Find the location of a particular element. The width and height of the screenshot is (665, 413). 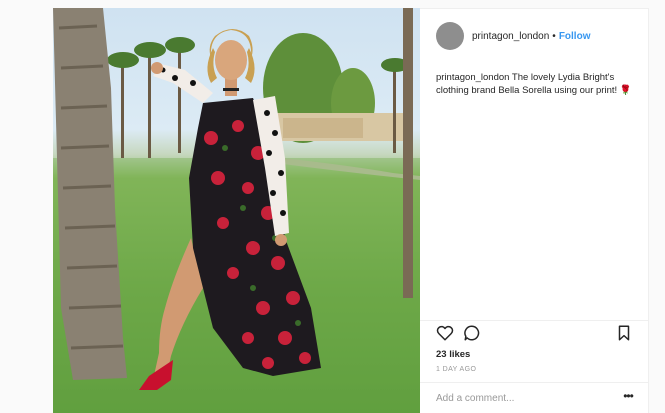

rose-emoji-icon: 🌹 is located at coordinates (625, 90).